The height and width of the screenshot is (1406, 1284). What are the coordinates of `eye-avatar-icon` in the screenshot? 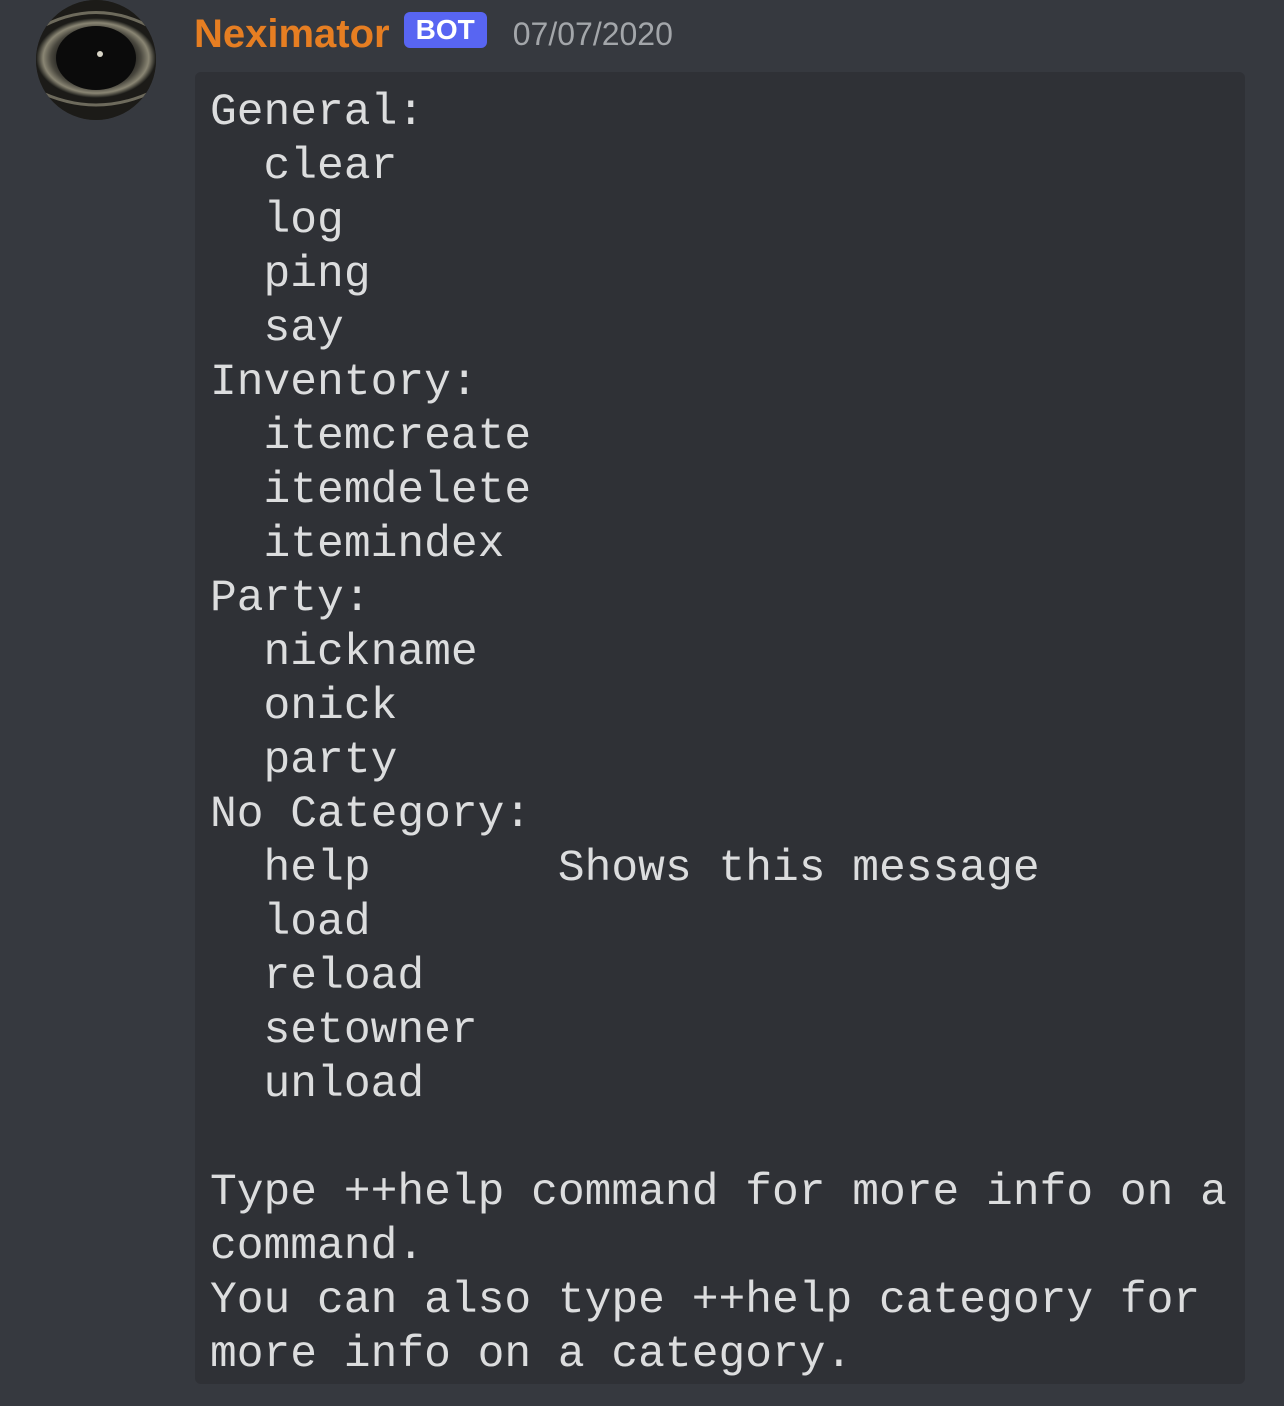 It's located at (96, 60).